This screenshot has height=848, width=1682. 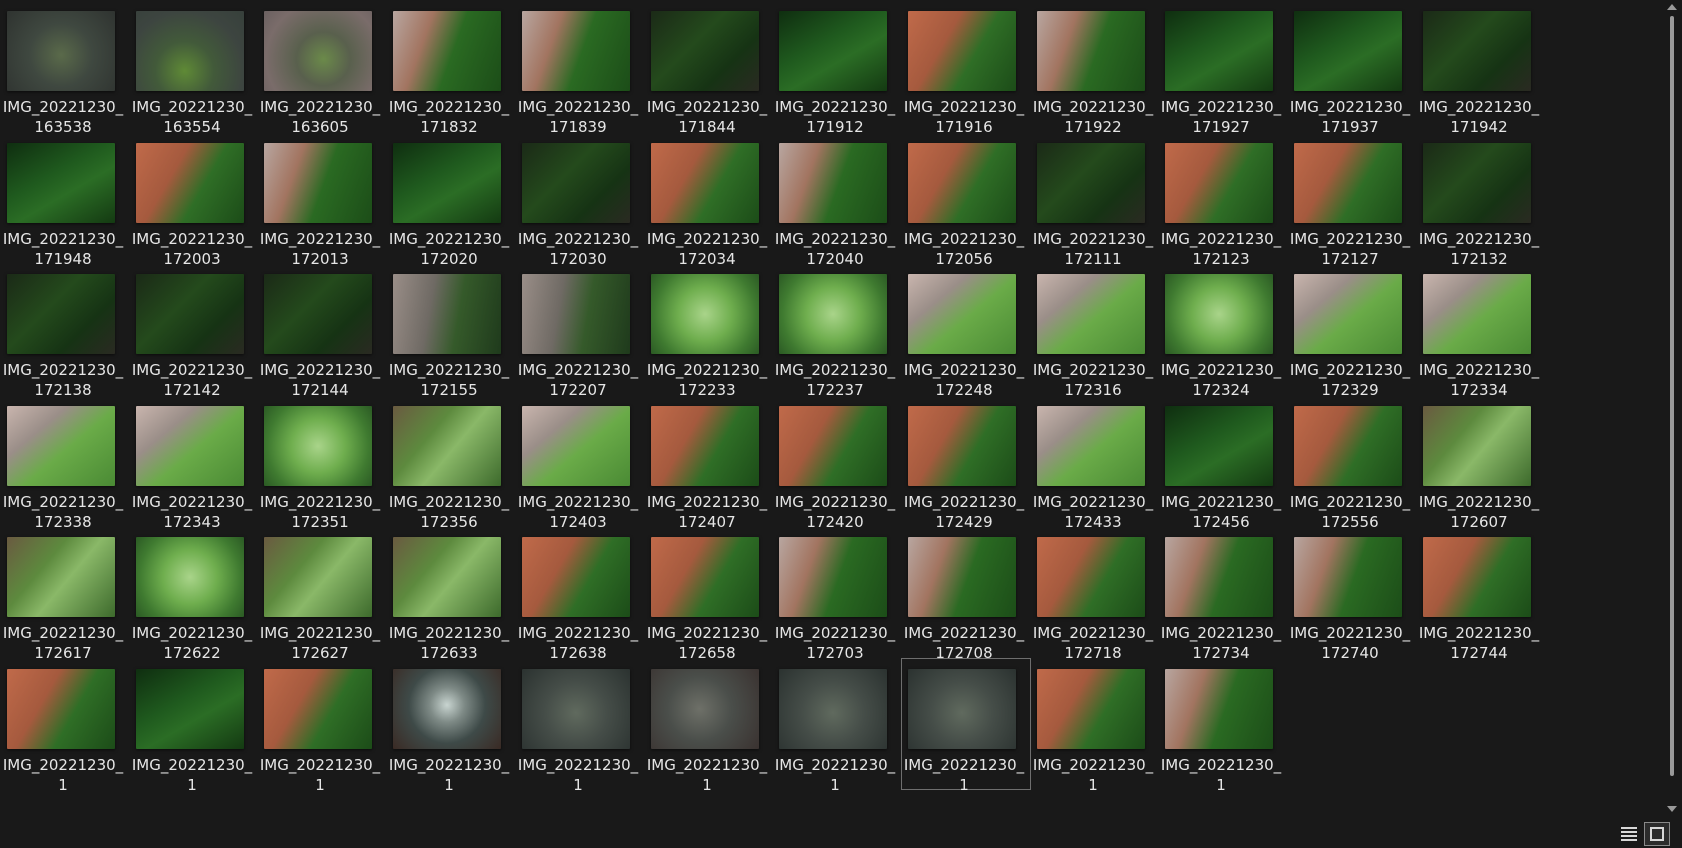 I want to click on file-thumbnail-item: IMG_20221230_172056, so click(x=966, y=200).